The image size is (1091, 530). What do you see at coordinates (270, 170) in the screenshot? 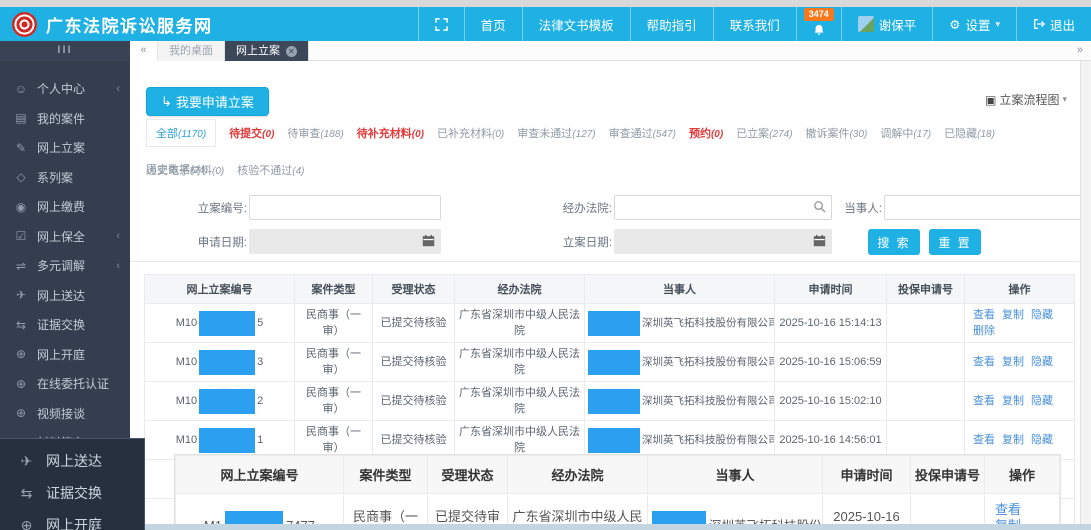
I see `filter-tab: 核验不通过(4)` at bounding box center [270, 170].